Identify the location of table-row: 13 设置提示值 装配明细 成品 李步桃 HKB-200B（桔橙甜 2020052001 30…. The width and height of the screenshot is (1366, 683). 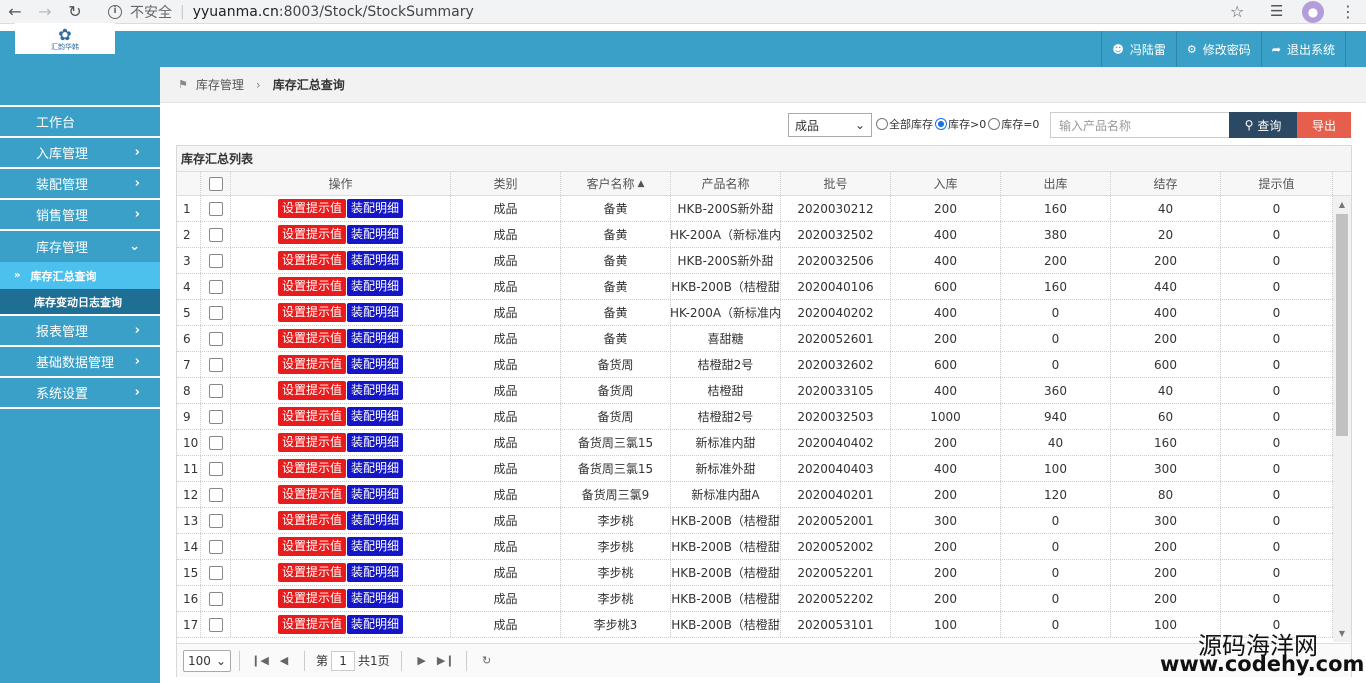
(755, 521).